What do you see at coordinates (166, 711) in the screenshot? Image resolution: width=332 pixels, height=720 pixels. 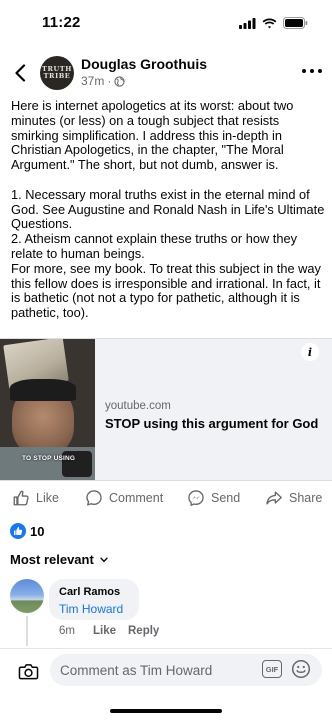 I see `home-indicator` at bounding box center [166, 711].